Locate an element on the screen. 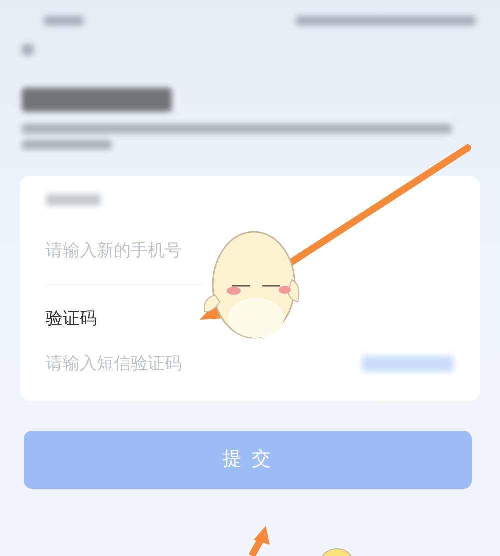 Image resolution: width=500 pixels, height=556 pixels. phone-input-field: 请输入新的手机号 is located at coordinates (168, 251).